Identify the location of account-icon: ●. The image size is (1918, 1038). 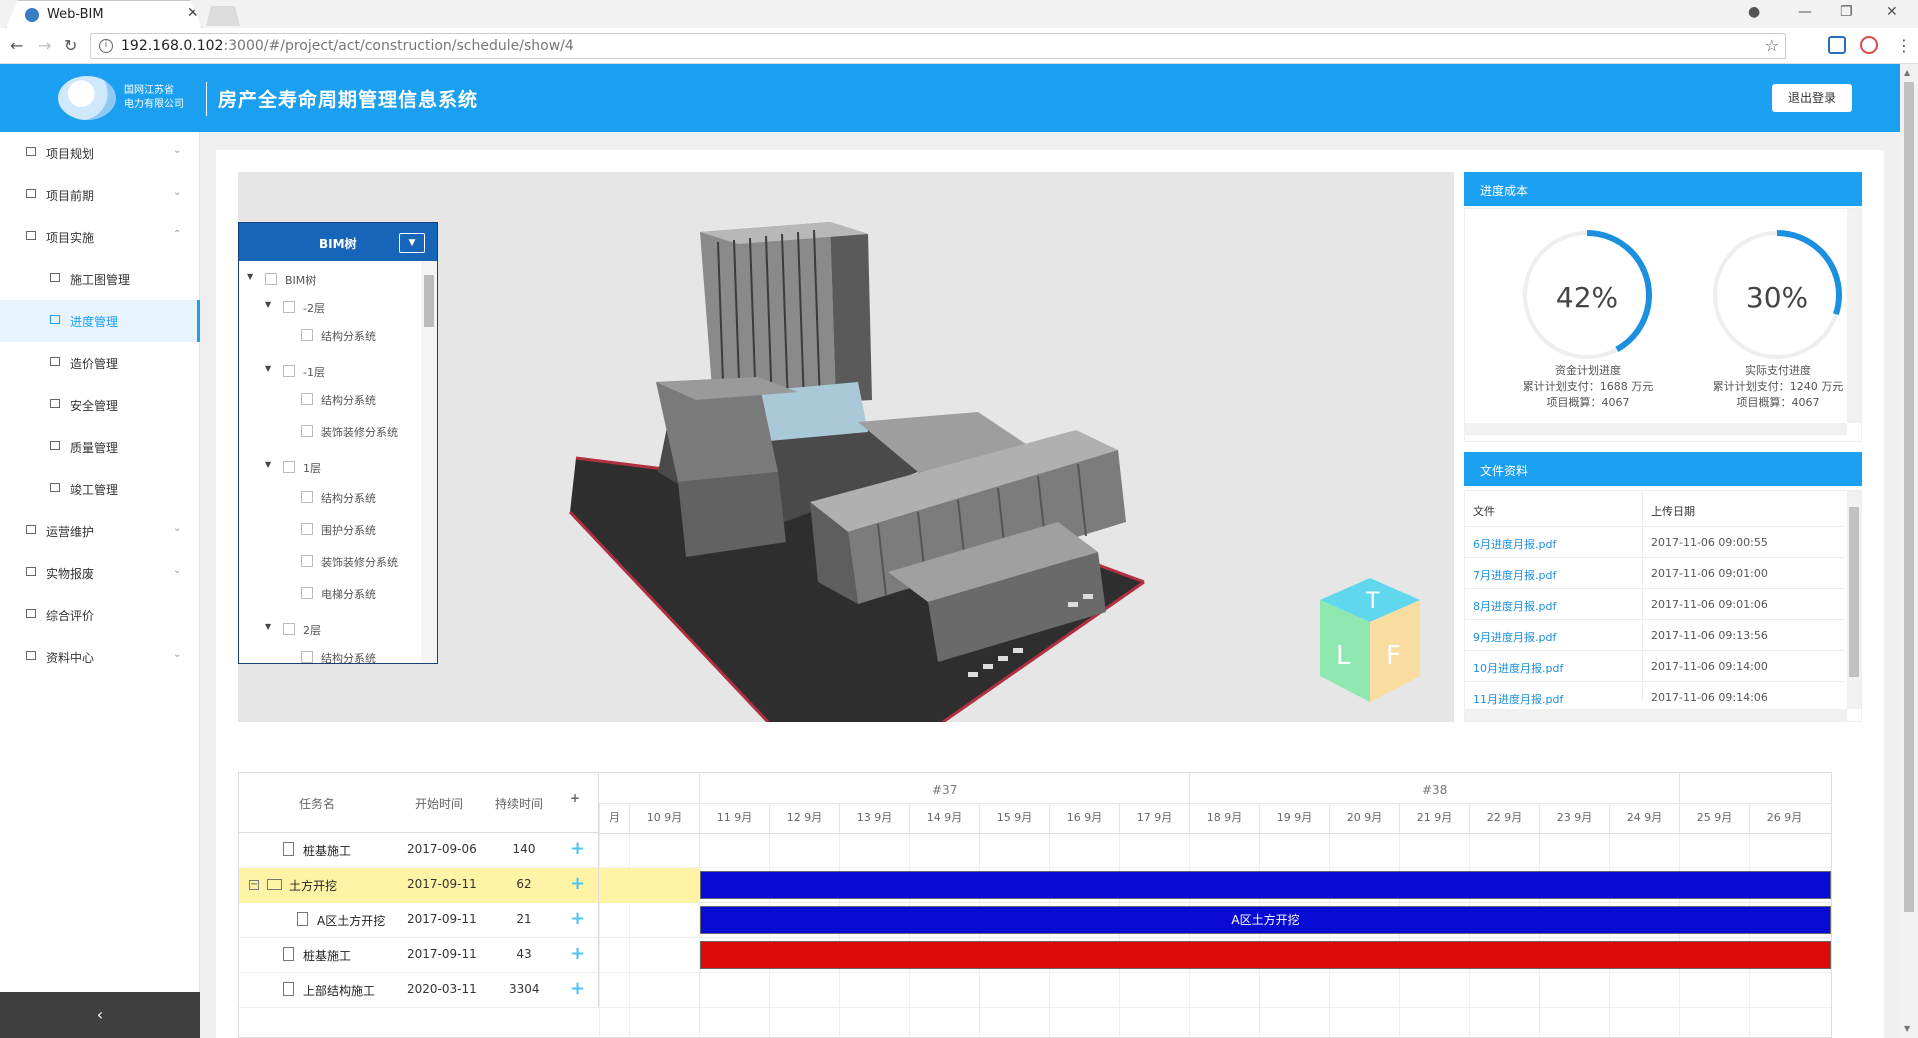
(1754, 12).